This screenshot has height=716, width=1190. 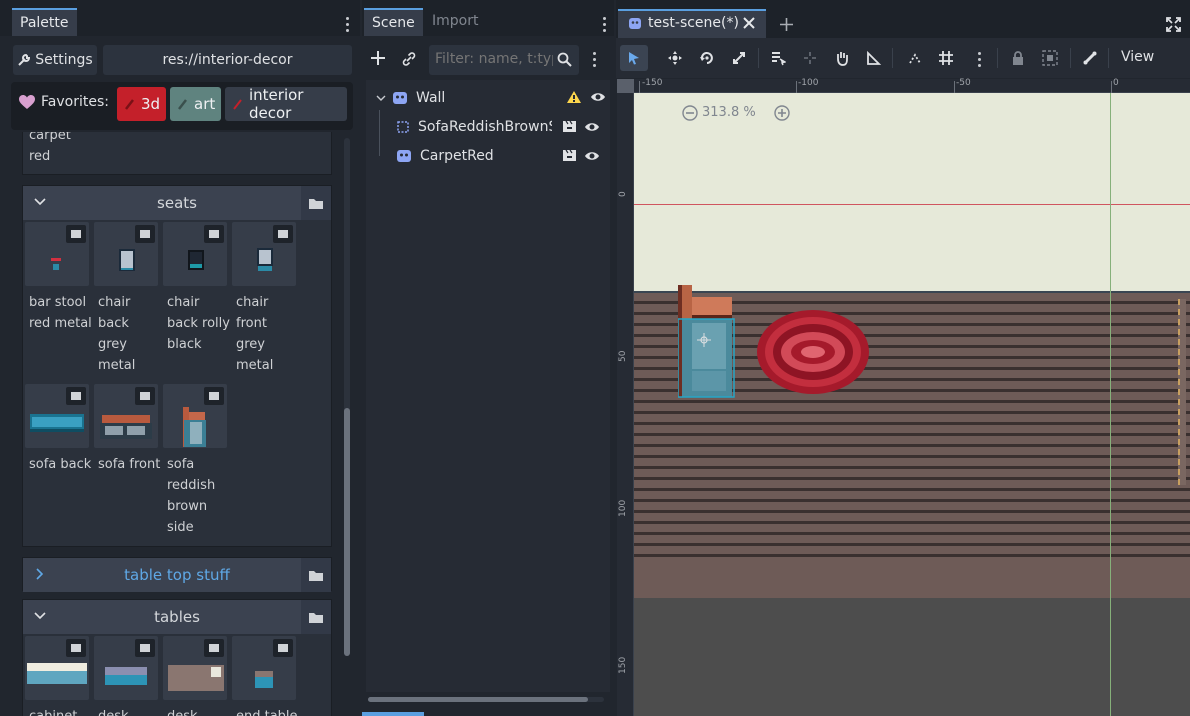 What do you see at coordinates (205, 104) in the screenshot?
I see `favorite-chip-label: art` at bounding box center [205, 104].